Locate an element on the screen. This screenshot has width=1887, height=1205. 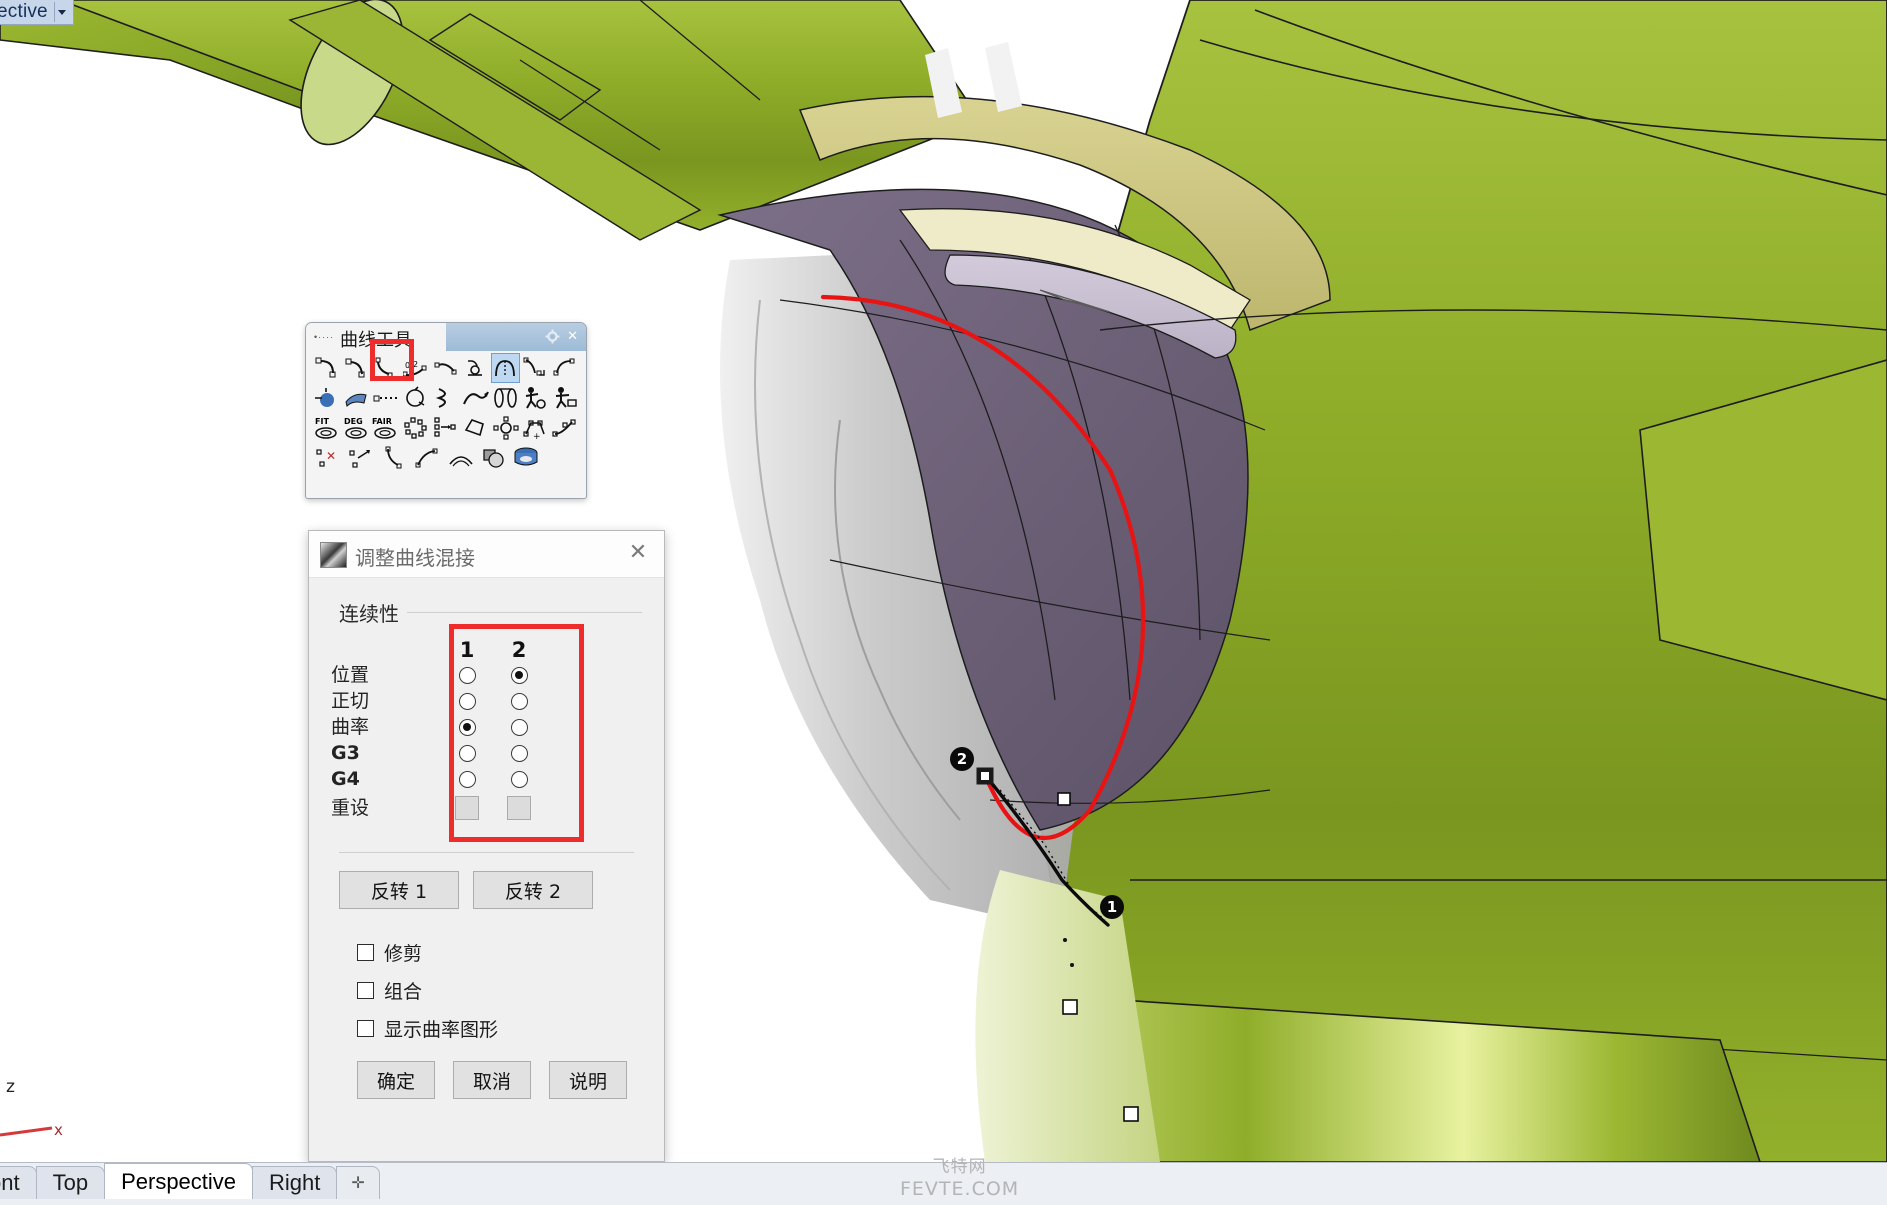
rebuild-points-icon is located at coordinates (416, 428).